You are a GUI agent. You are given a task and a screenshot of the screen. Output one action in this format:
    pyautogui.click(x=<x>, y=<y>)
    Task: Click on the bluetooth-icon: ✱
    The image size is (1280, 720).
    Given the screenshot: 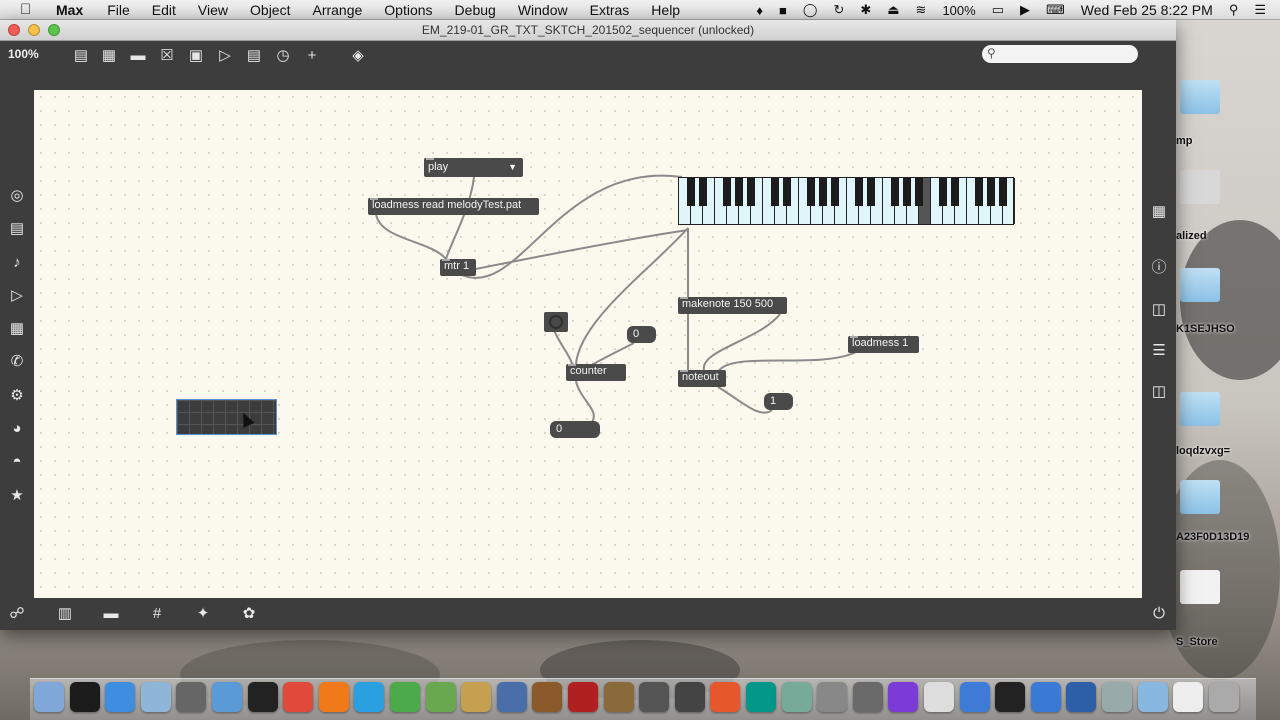 What is the action you would take?
    pyautogui.click(x=865, y=10)
    